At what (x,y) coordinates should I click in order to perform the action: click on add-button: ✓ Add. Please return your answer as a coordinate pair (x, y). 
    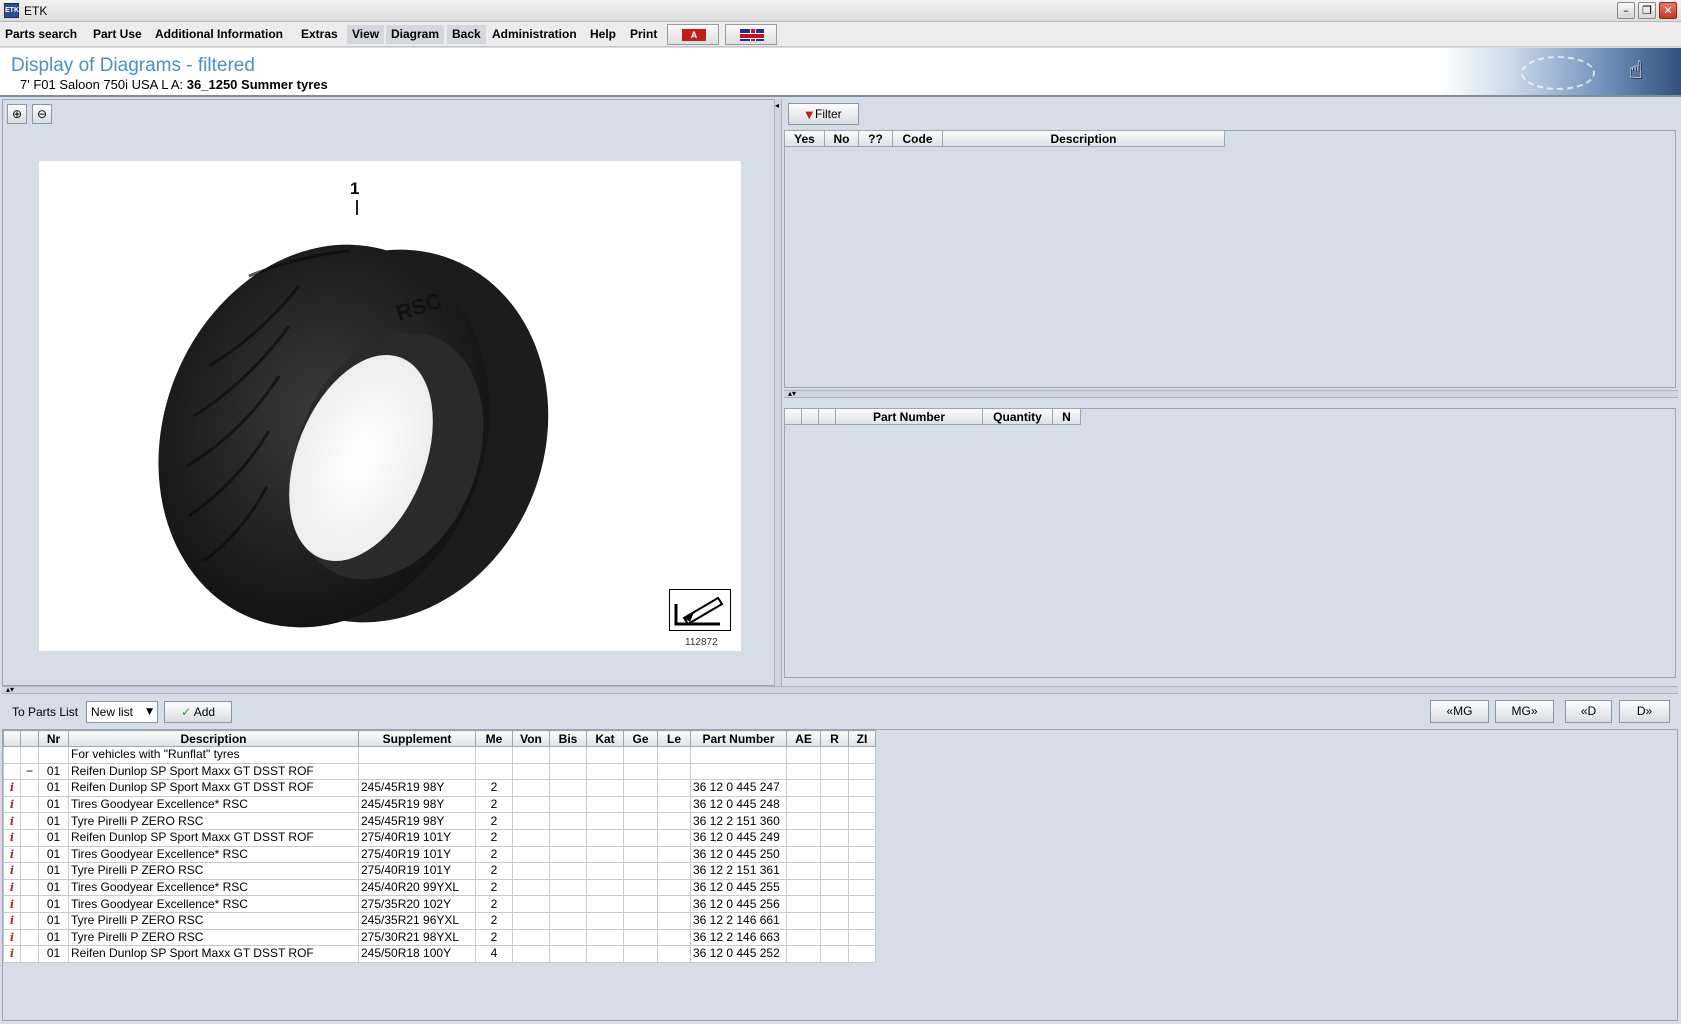
    Looking at the image, I should click on (198, 712).